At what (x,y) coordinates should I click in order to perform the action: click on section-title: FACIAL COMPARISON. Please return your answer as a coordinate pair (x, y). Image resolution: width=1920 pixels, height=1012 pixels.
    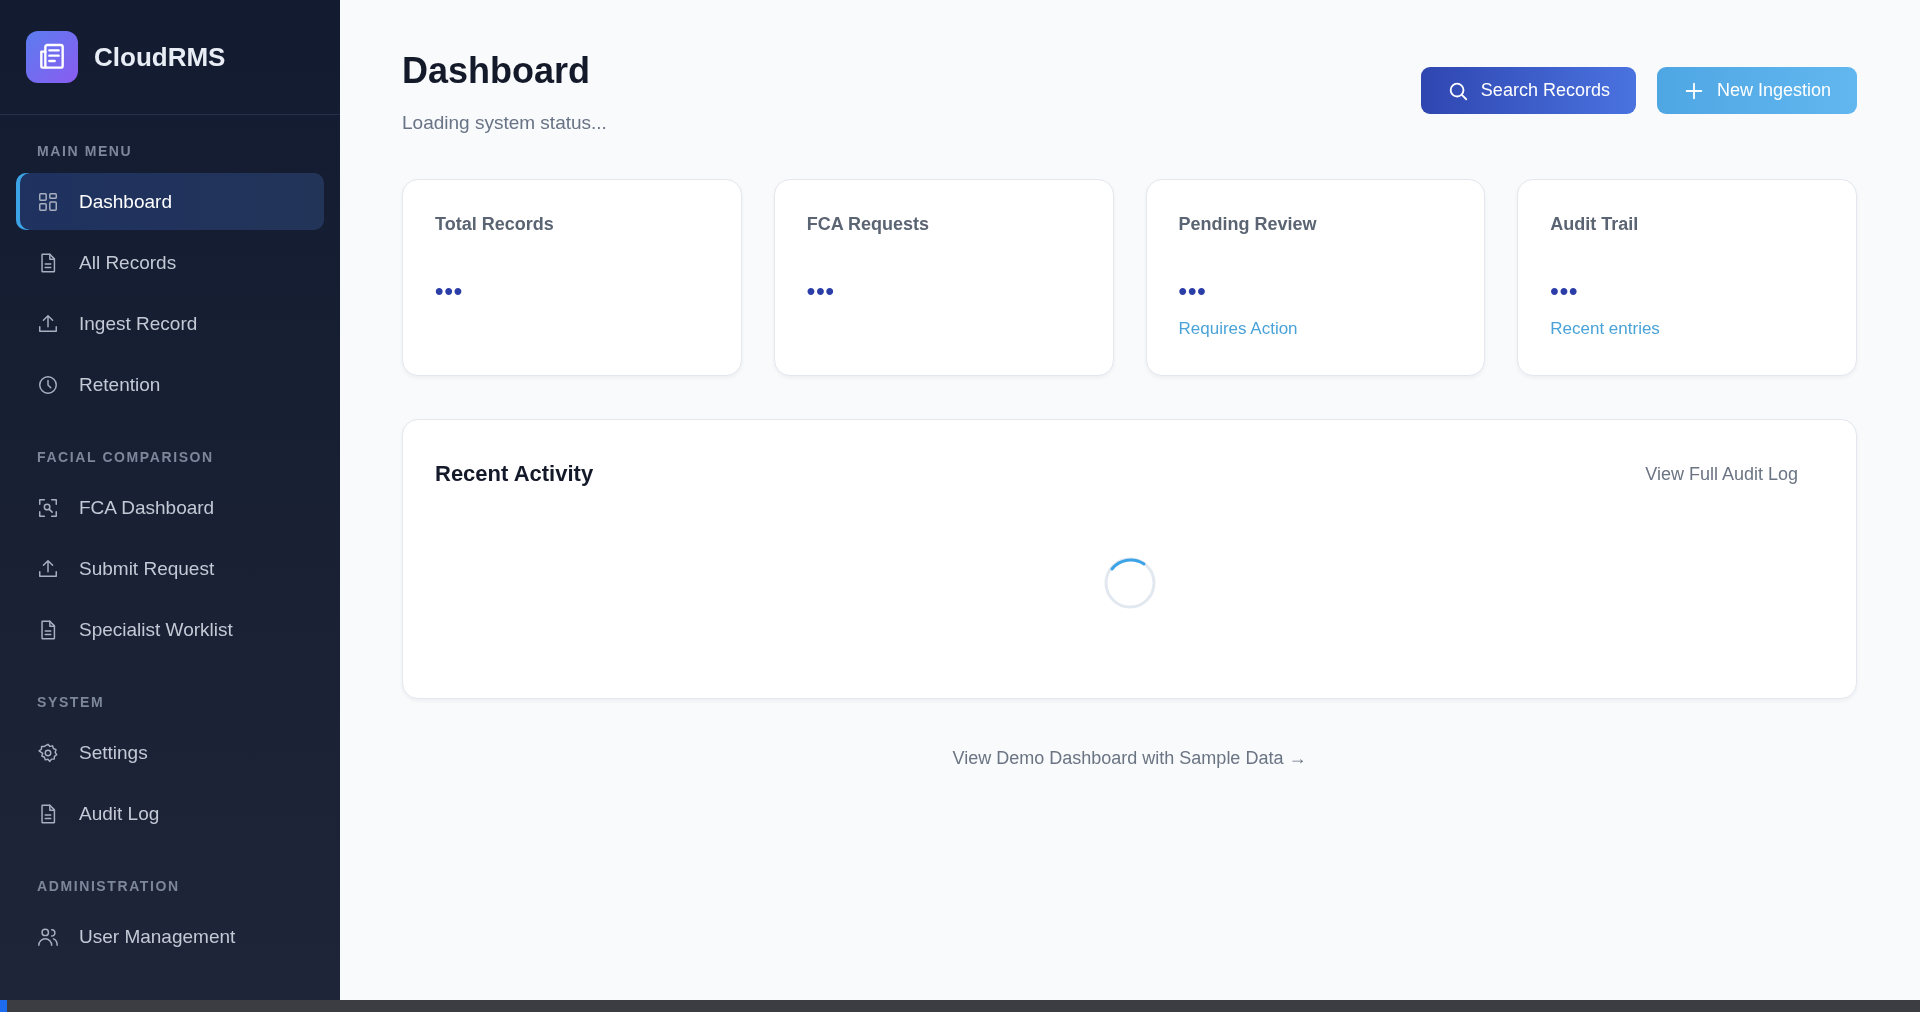
    Looking at the image, I should click on (125, 457).